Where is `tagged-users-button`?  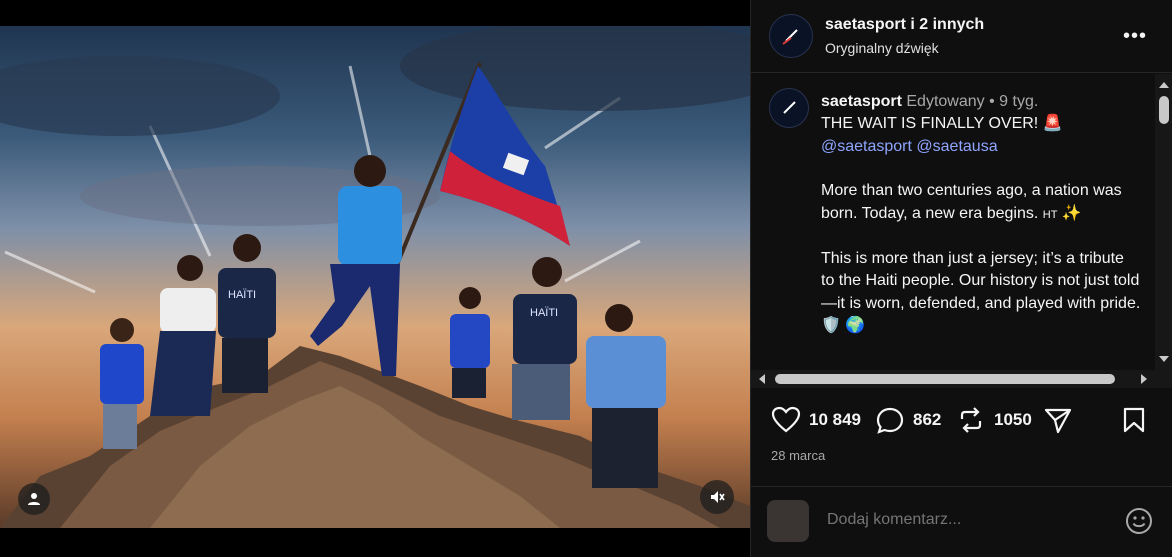
tagged-users-button is located at coordinates (34, 499).